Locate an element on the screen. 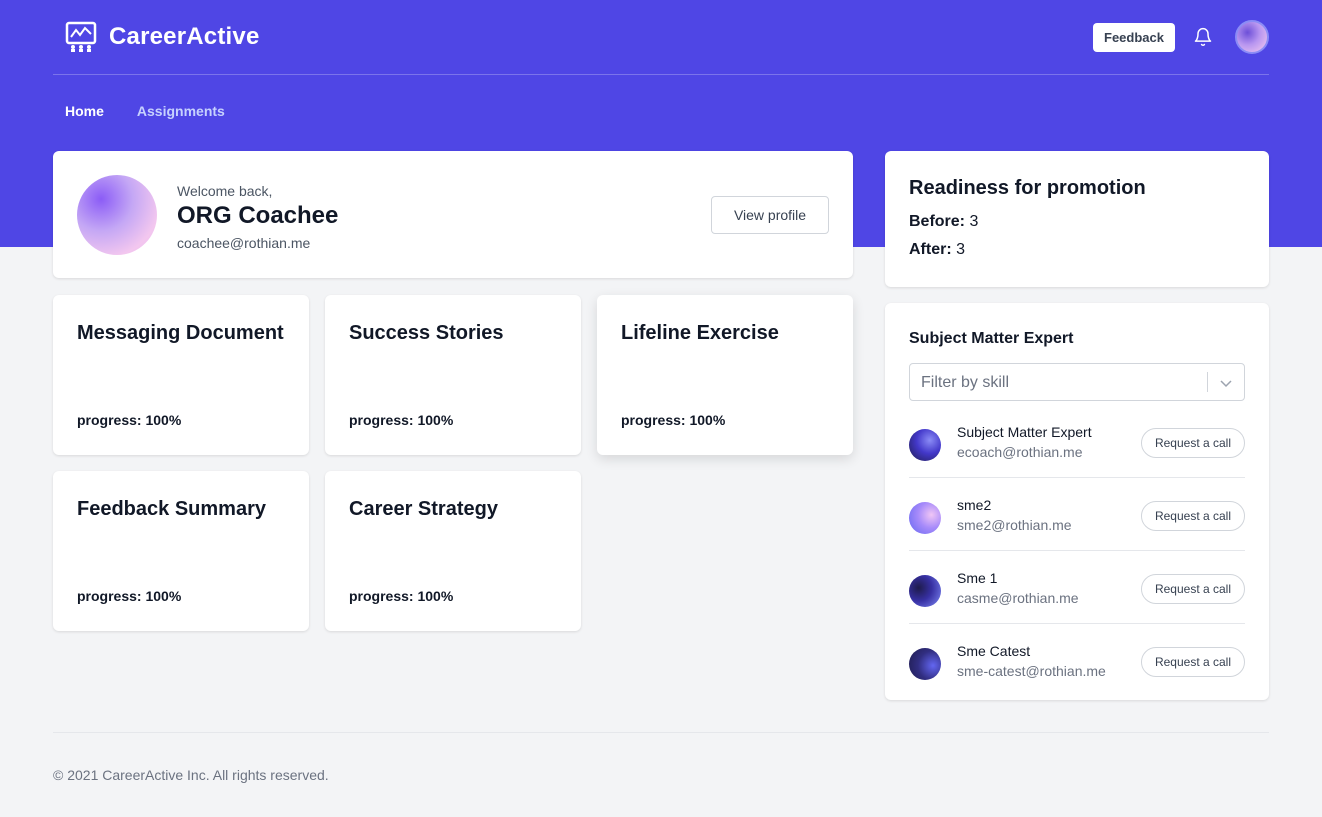 The image size is (1322, 817). sme-name: Sme Catest is located at coordinates (994, 651).